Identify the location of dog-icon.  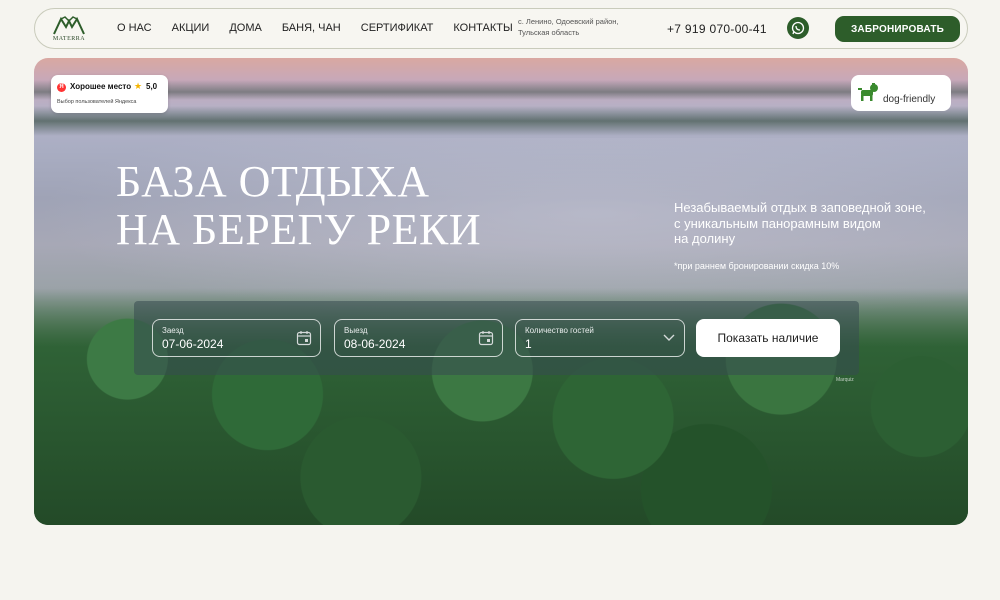
(868, 92).